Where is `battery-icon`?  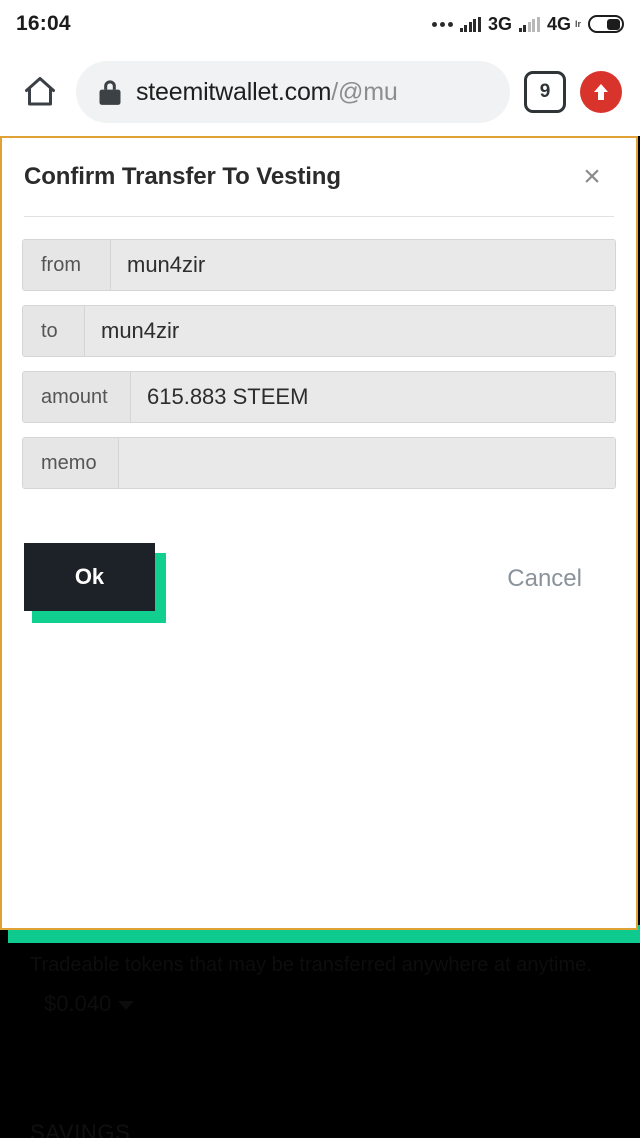 battery-icon is located at coordinates (606, 24).